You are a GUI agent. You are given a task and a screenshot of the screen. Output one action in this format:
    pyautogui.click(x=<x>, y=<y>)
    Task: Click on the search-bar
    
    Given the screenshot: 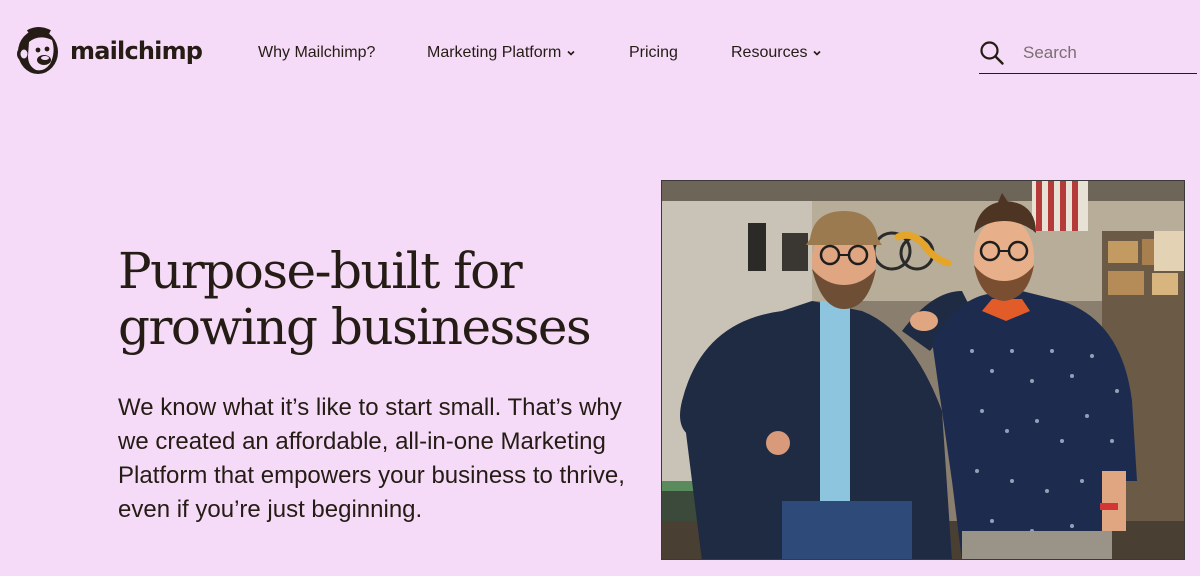 What is the action you would take?
    pyautogui.click(x=1088, y=55)
    